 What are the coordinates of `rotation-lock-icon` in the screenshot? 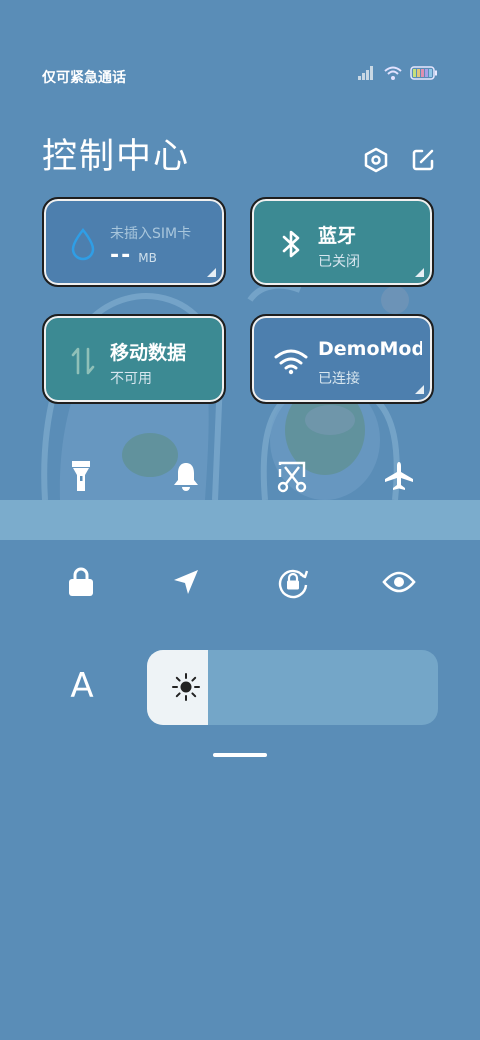 It's located at (293, 584).